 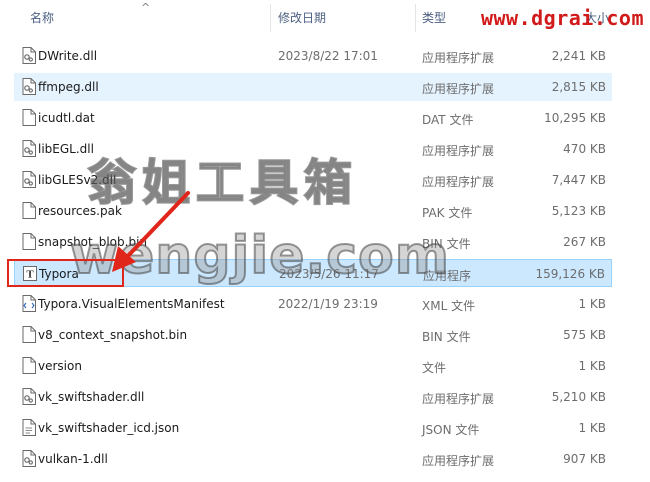 What do you see at coordinates (313, 397) in the screenshot?
I see `file-row: vk_swiftshader.dll 应用程序扩展 5,210 KB` at bounding box center [313, 397].